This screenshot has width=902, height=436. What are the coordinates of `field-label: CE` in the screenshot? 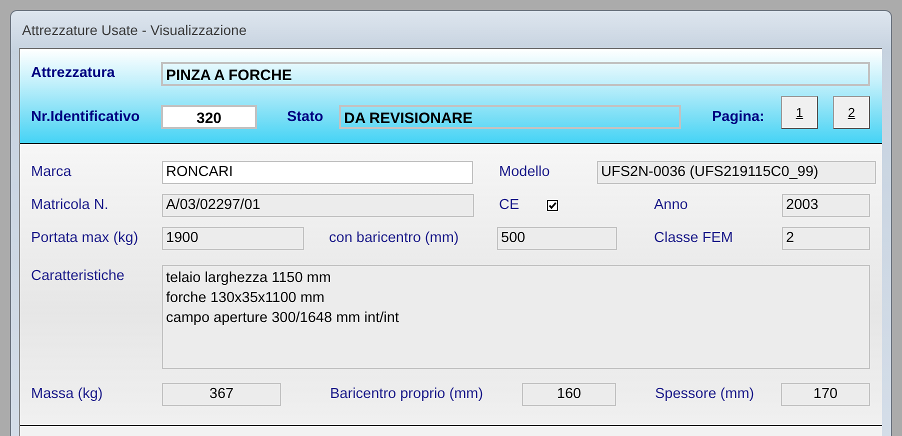 It's located at (509, 205).